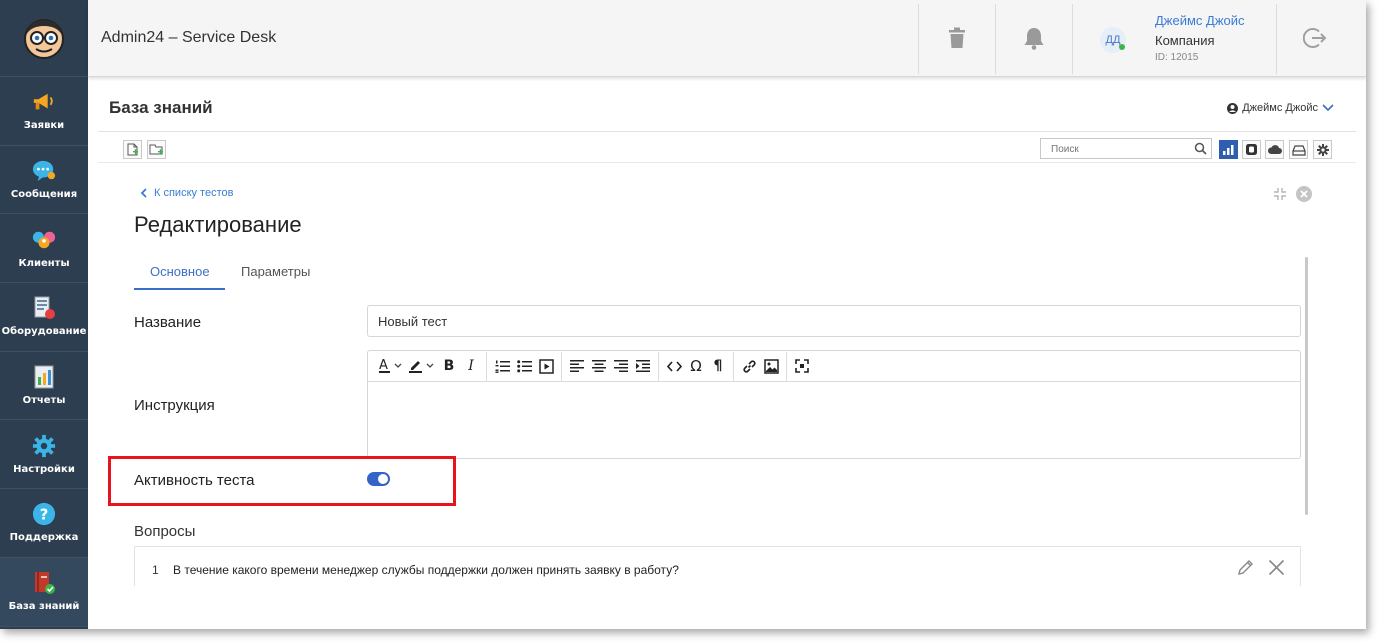 The image size is (1380, 643). I want to click on align-center-button, so click(599, 366).